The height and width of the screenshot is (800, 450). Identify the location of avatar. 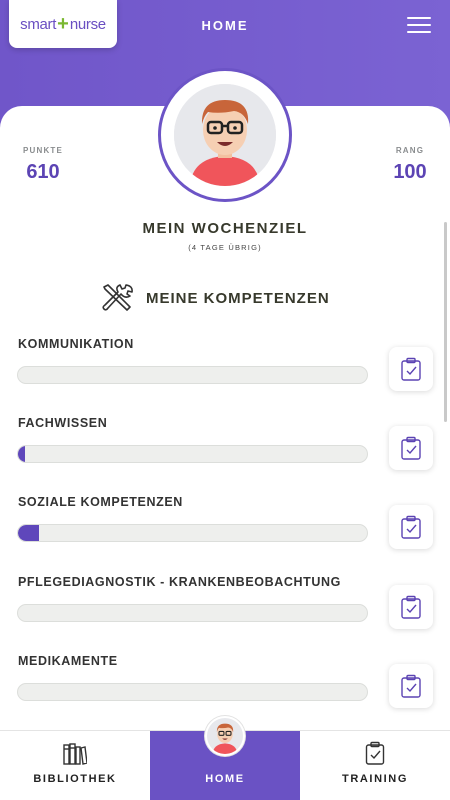
(225, 135).